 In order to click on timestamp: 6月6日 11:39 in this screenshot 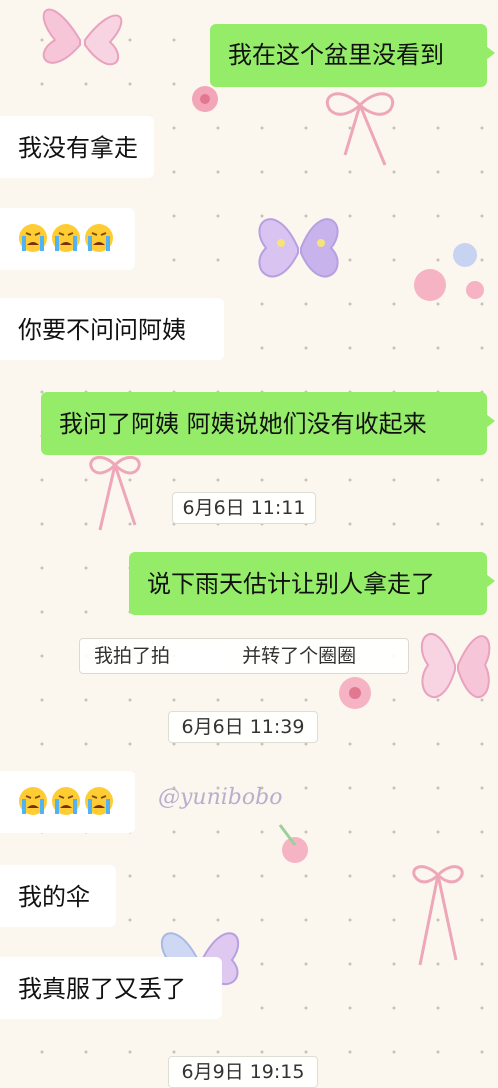, I will do `click(243, 727)`.